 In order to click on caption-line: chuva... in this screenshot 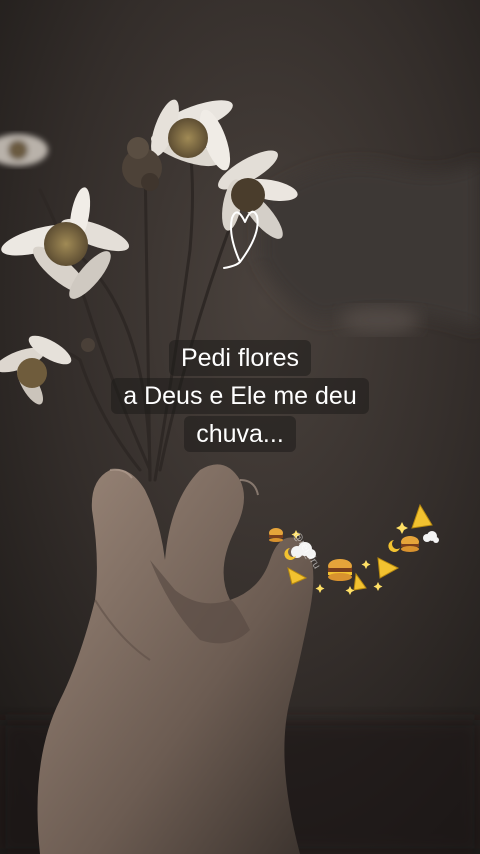, I will do `click(240, 434)`.